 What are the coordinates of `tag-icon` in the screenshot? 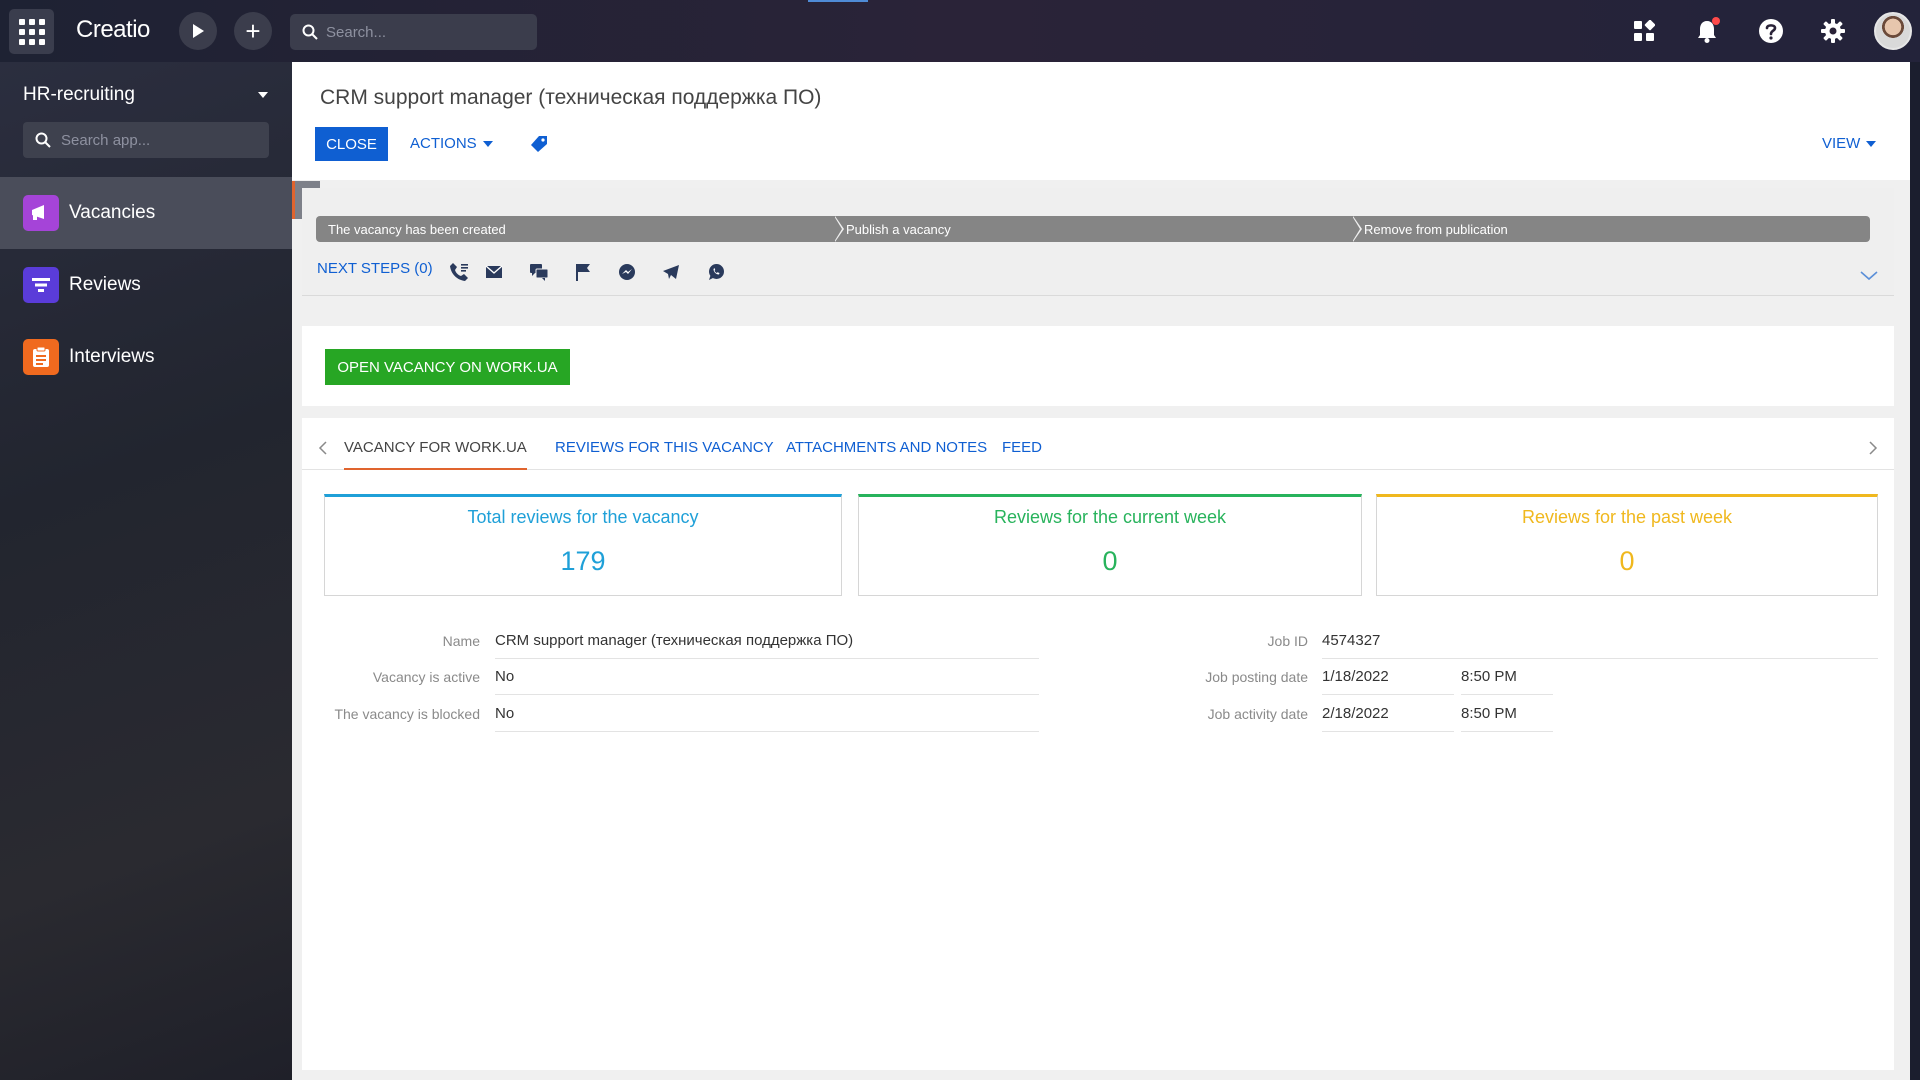 It's located at (539, 144).